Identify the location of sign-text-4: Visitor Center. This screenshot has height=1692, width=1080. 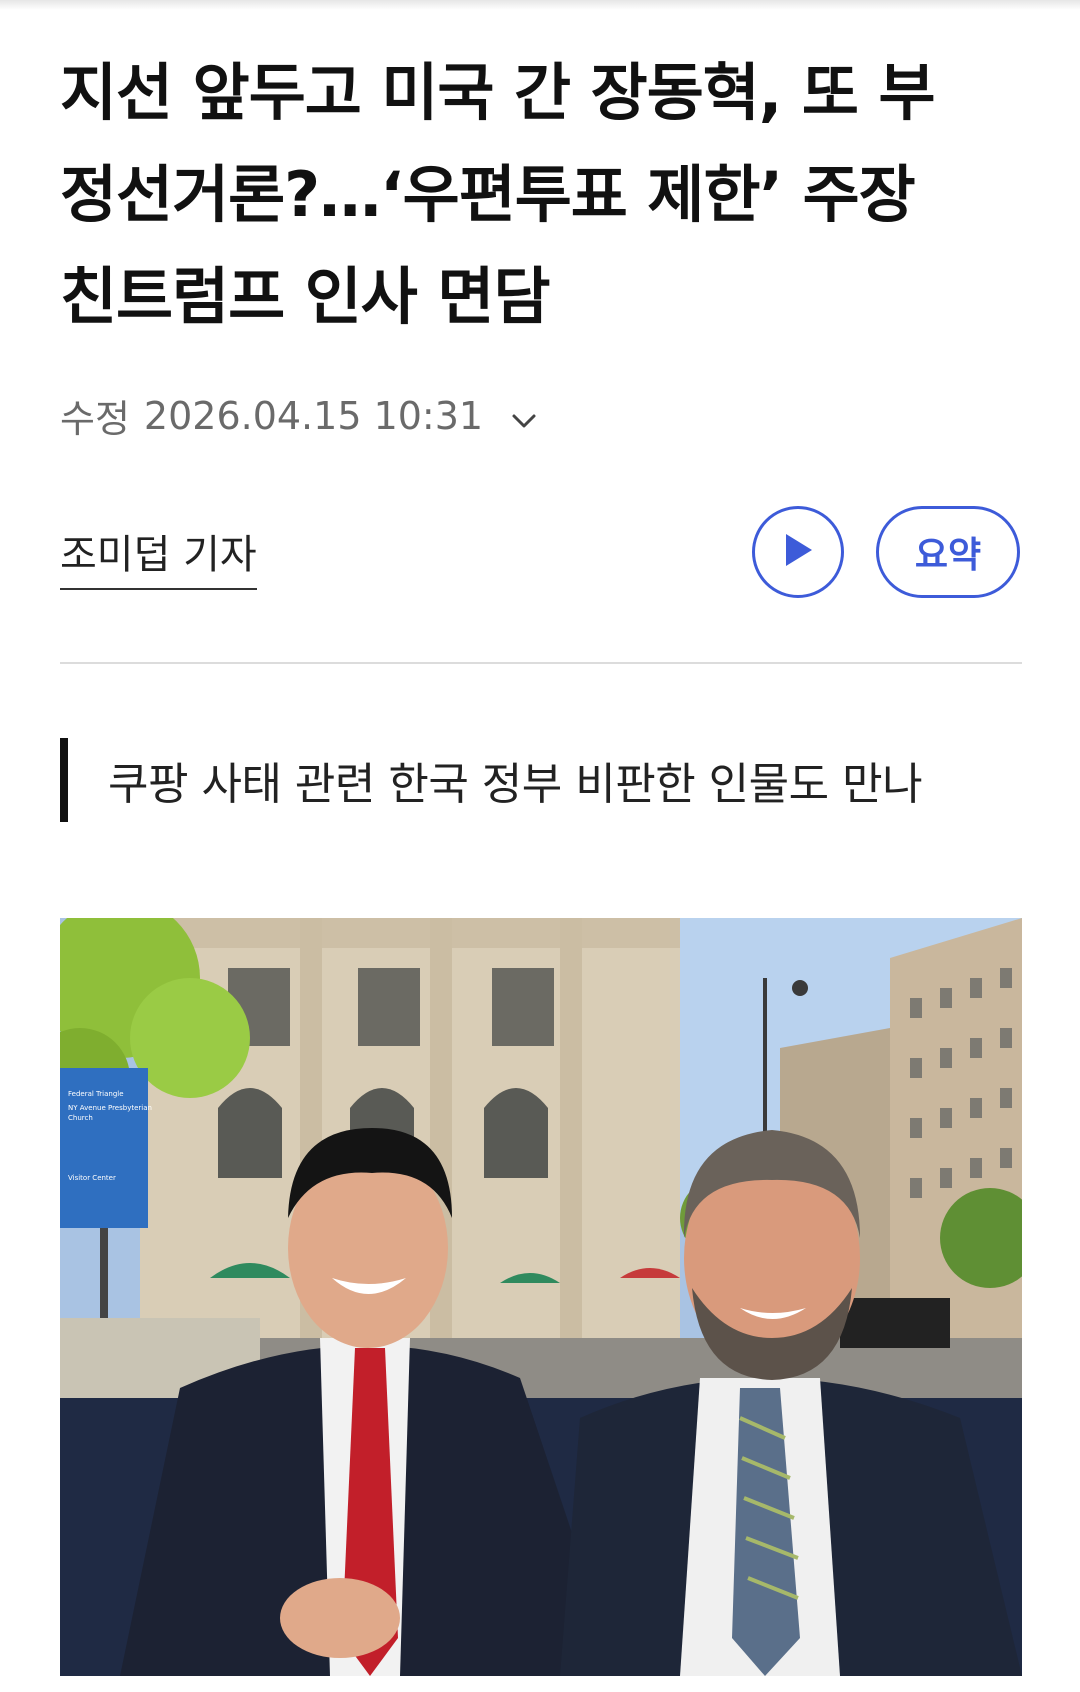
(92, 1178).